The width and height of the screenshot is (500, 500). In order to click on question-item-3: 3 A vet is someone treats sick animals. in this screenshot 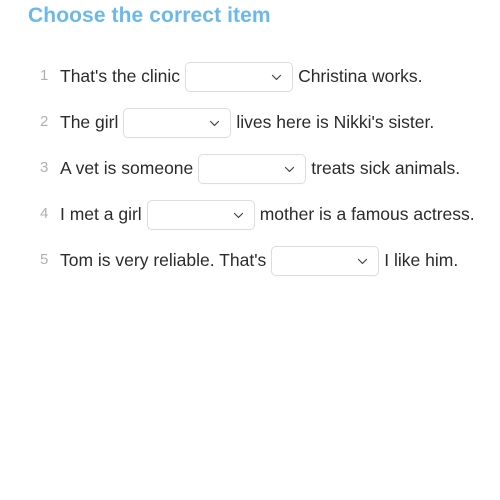, I will do `click(250, 168)`.